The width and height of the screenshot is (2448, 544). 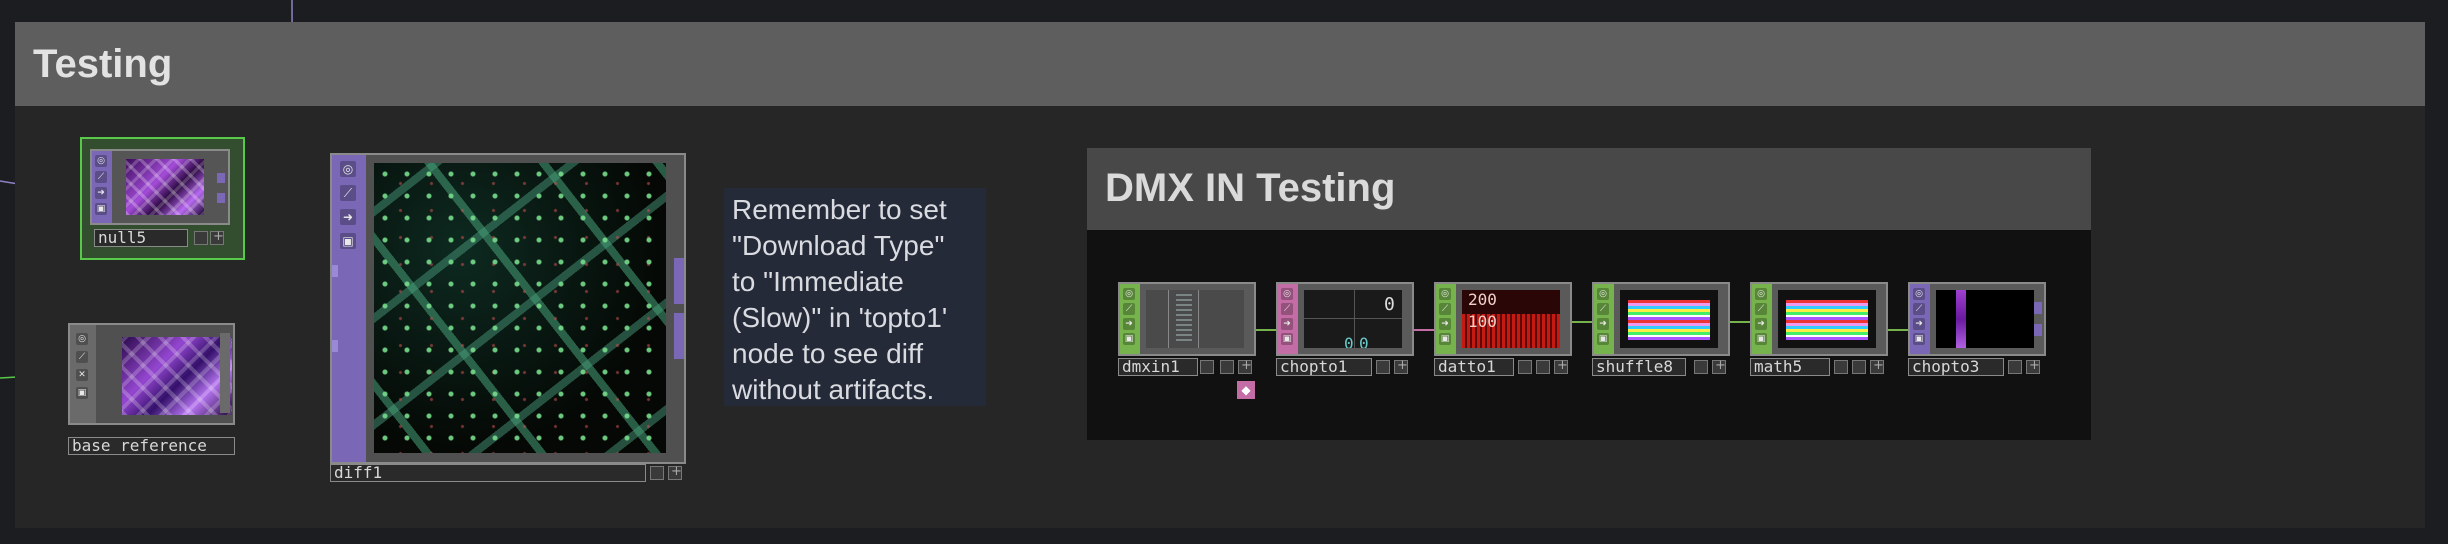 What do you see at coordinates (1511, 319) in the screenshot?
I see `datto1-viewer: 200 100` at bounding box center [1511, 319].